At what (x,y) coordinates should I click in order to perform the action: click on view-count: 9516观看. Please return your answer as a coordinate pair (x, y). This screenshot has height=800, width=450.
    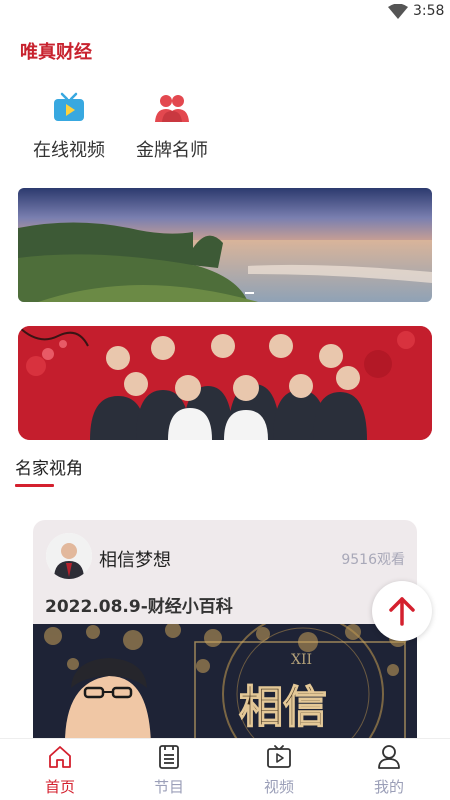
    Looking at the image, I should click on (373, 560).